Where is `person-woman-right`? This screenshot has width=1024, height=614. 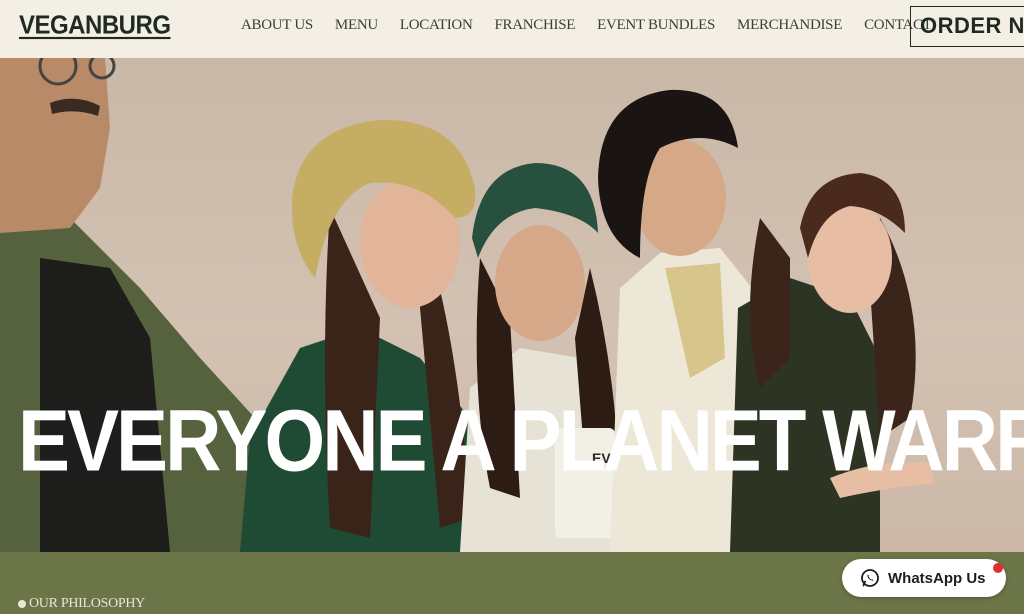 person-woman-right is located at coordinates (832, 362).